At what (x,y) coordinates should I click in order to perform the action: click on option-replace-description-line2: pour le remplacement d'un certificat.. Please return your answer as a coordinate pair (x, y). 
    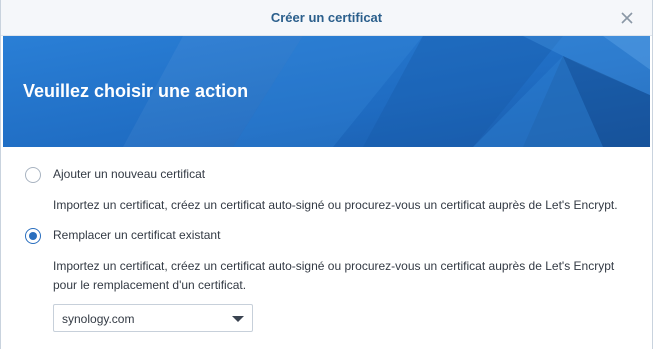
    Looking at the image, I should click on (150, 285).